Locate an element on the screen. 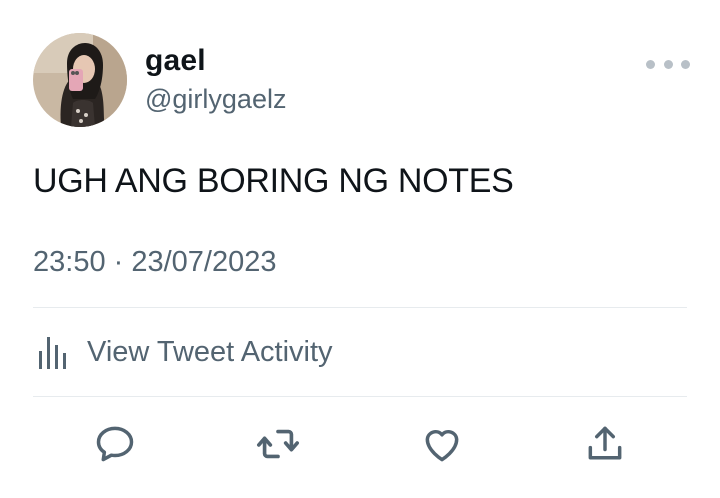  share-icon is located at coordinates (605, 443).